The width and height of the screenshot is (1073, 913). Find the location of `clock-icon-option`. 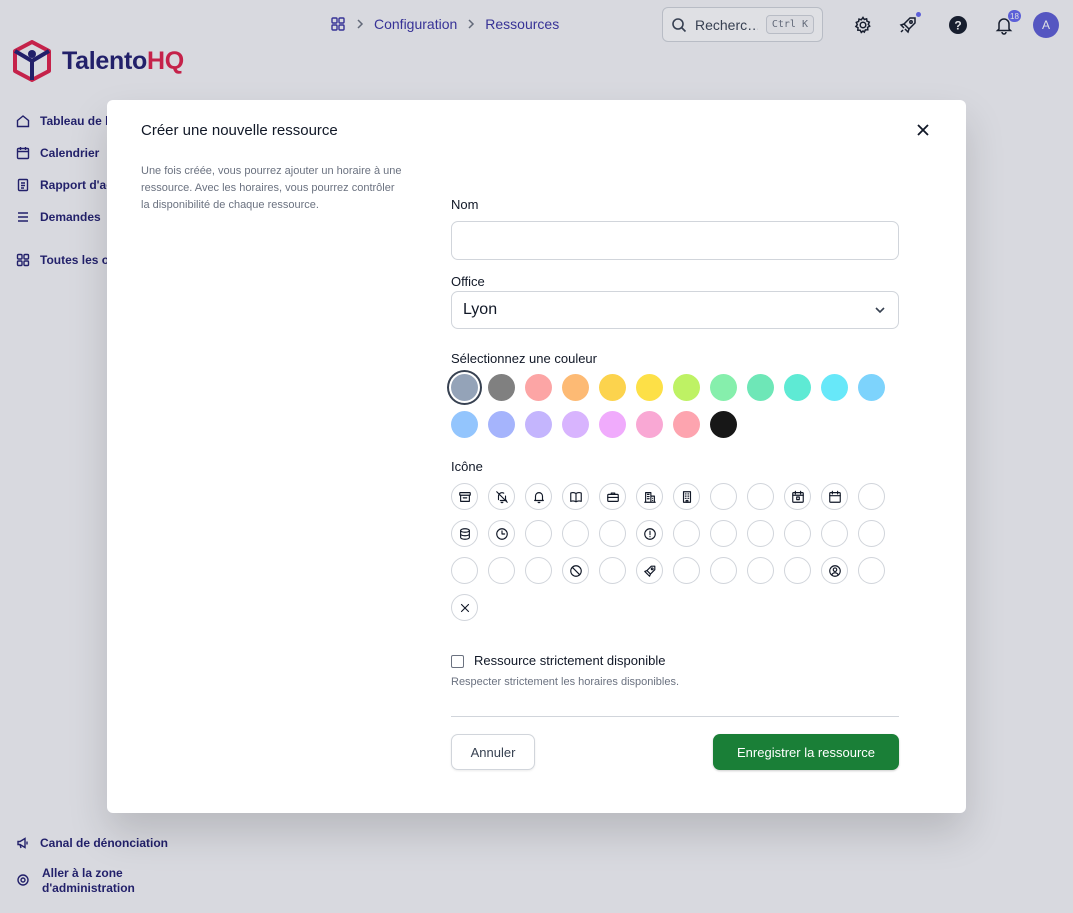

clock-icon-option is located at coordinates (501, 533).